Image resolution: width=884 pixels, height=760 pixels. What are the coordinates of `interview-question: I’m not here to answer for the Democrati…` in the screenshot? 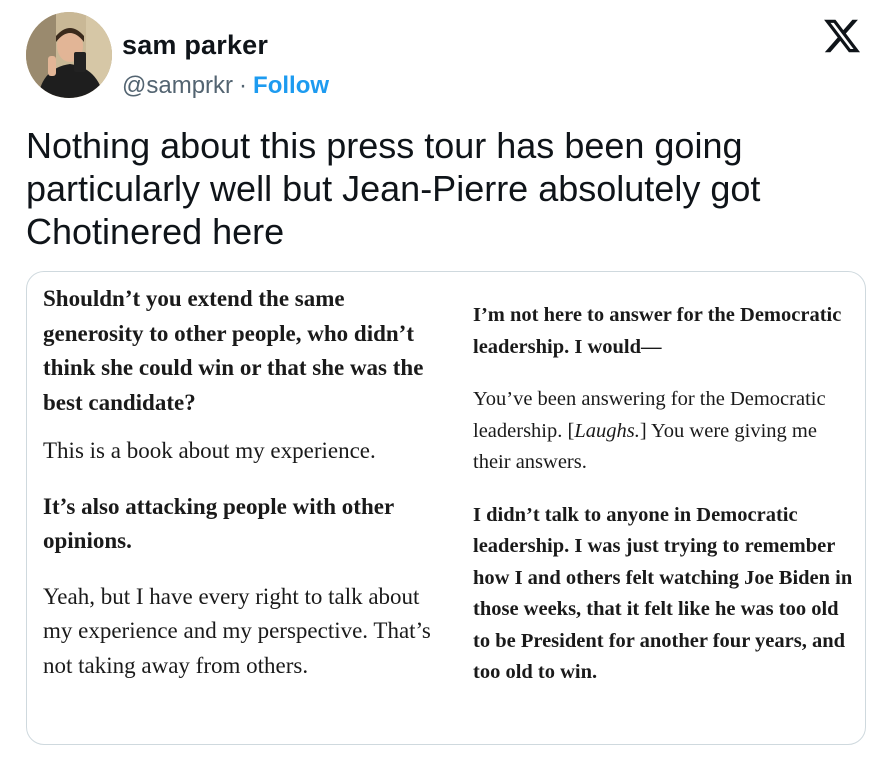 It's located at (657, 331).